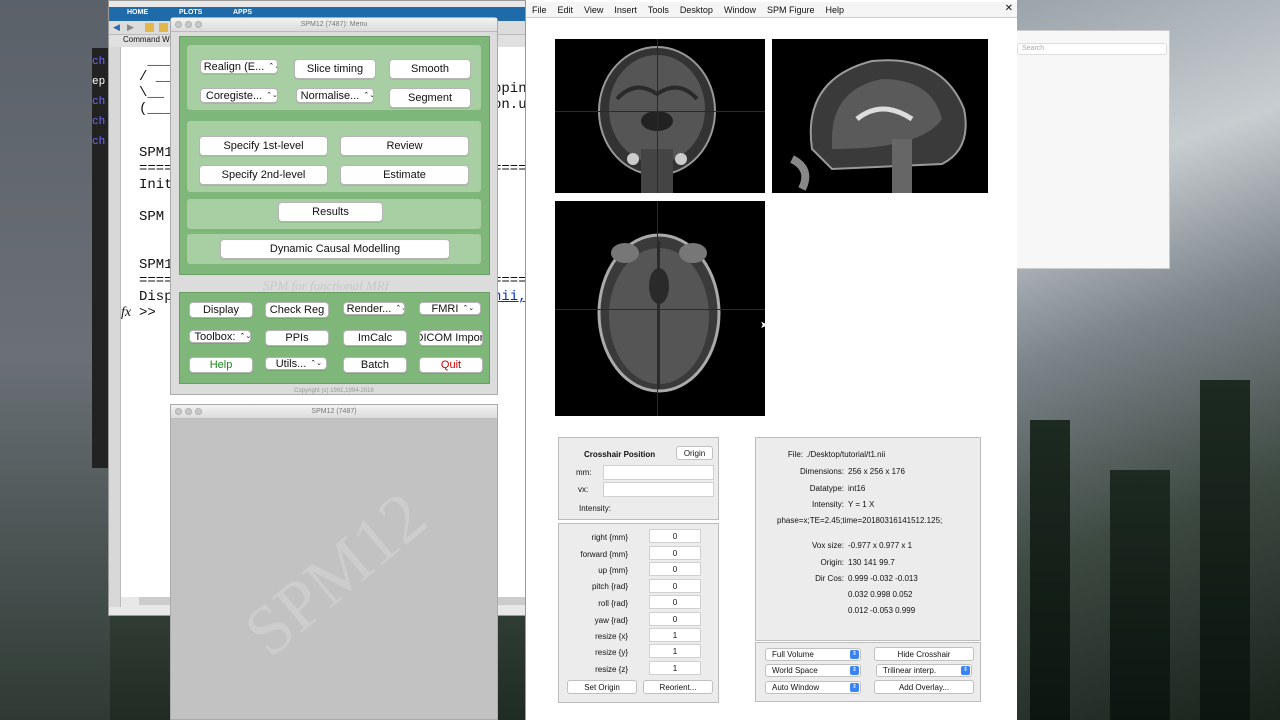 This screenshot has width=1280, height=720. Describe the element at coordinates (694, 453) in the screenshot. I see `origin-button: Origin` at that location.